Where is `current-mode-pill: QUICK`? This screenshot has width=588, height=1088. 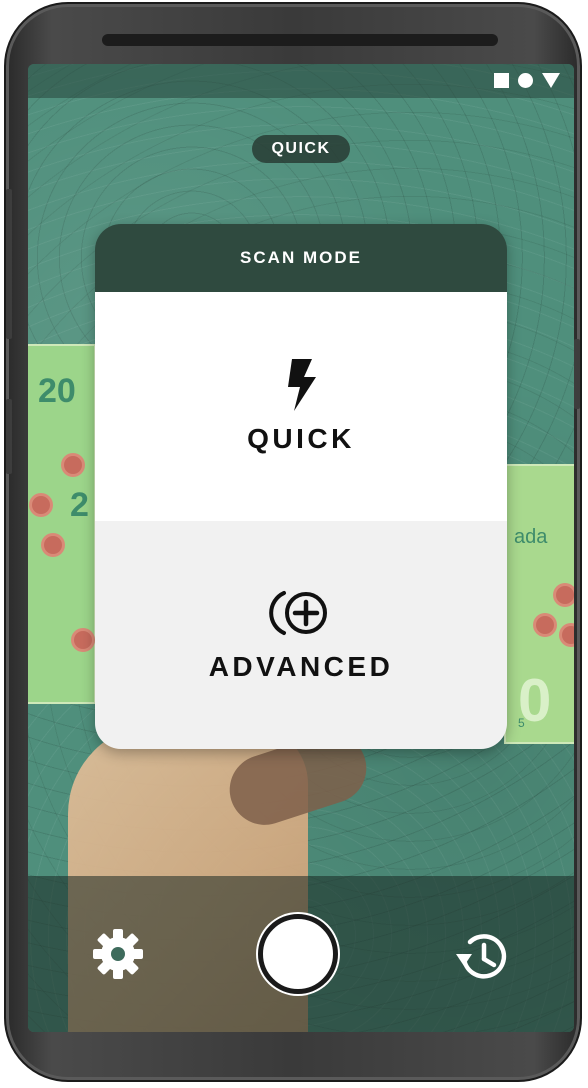
current-mode-pill: QUICK is located at coordinates (301, 149).